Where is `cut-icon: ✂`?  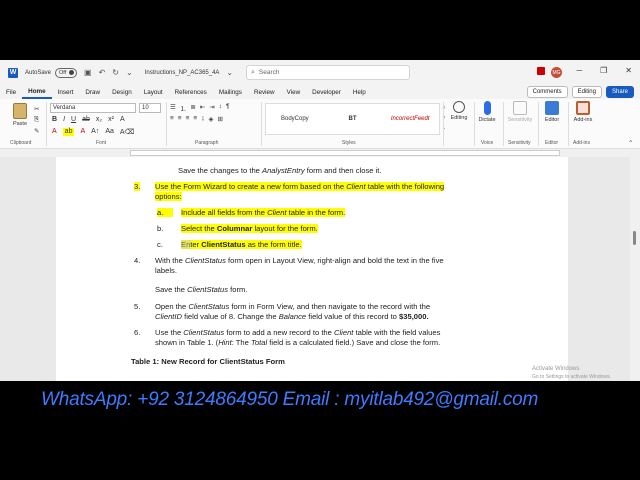
cut-icon: ✂ is located at coordinates (36, 109).